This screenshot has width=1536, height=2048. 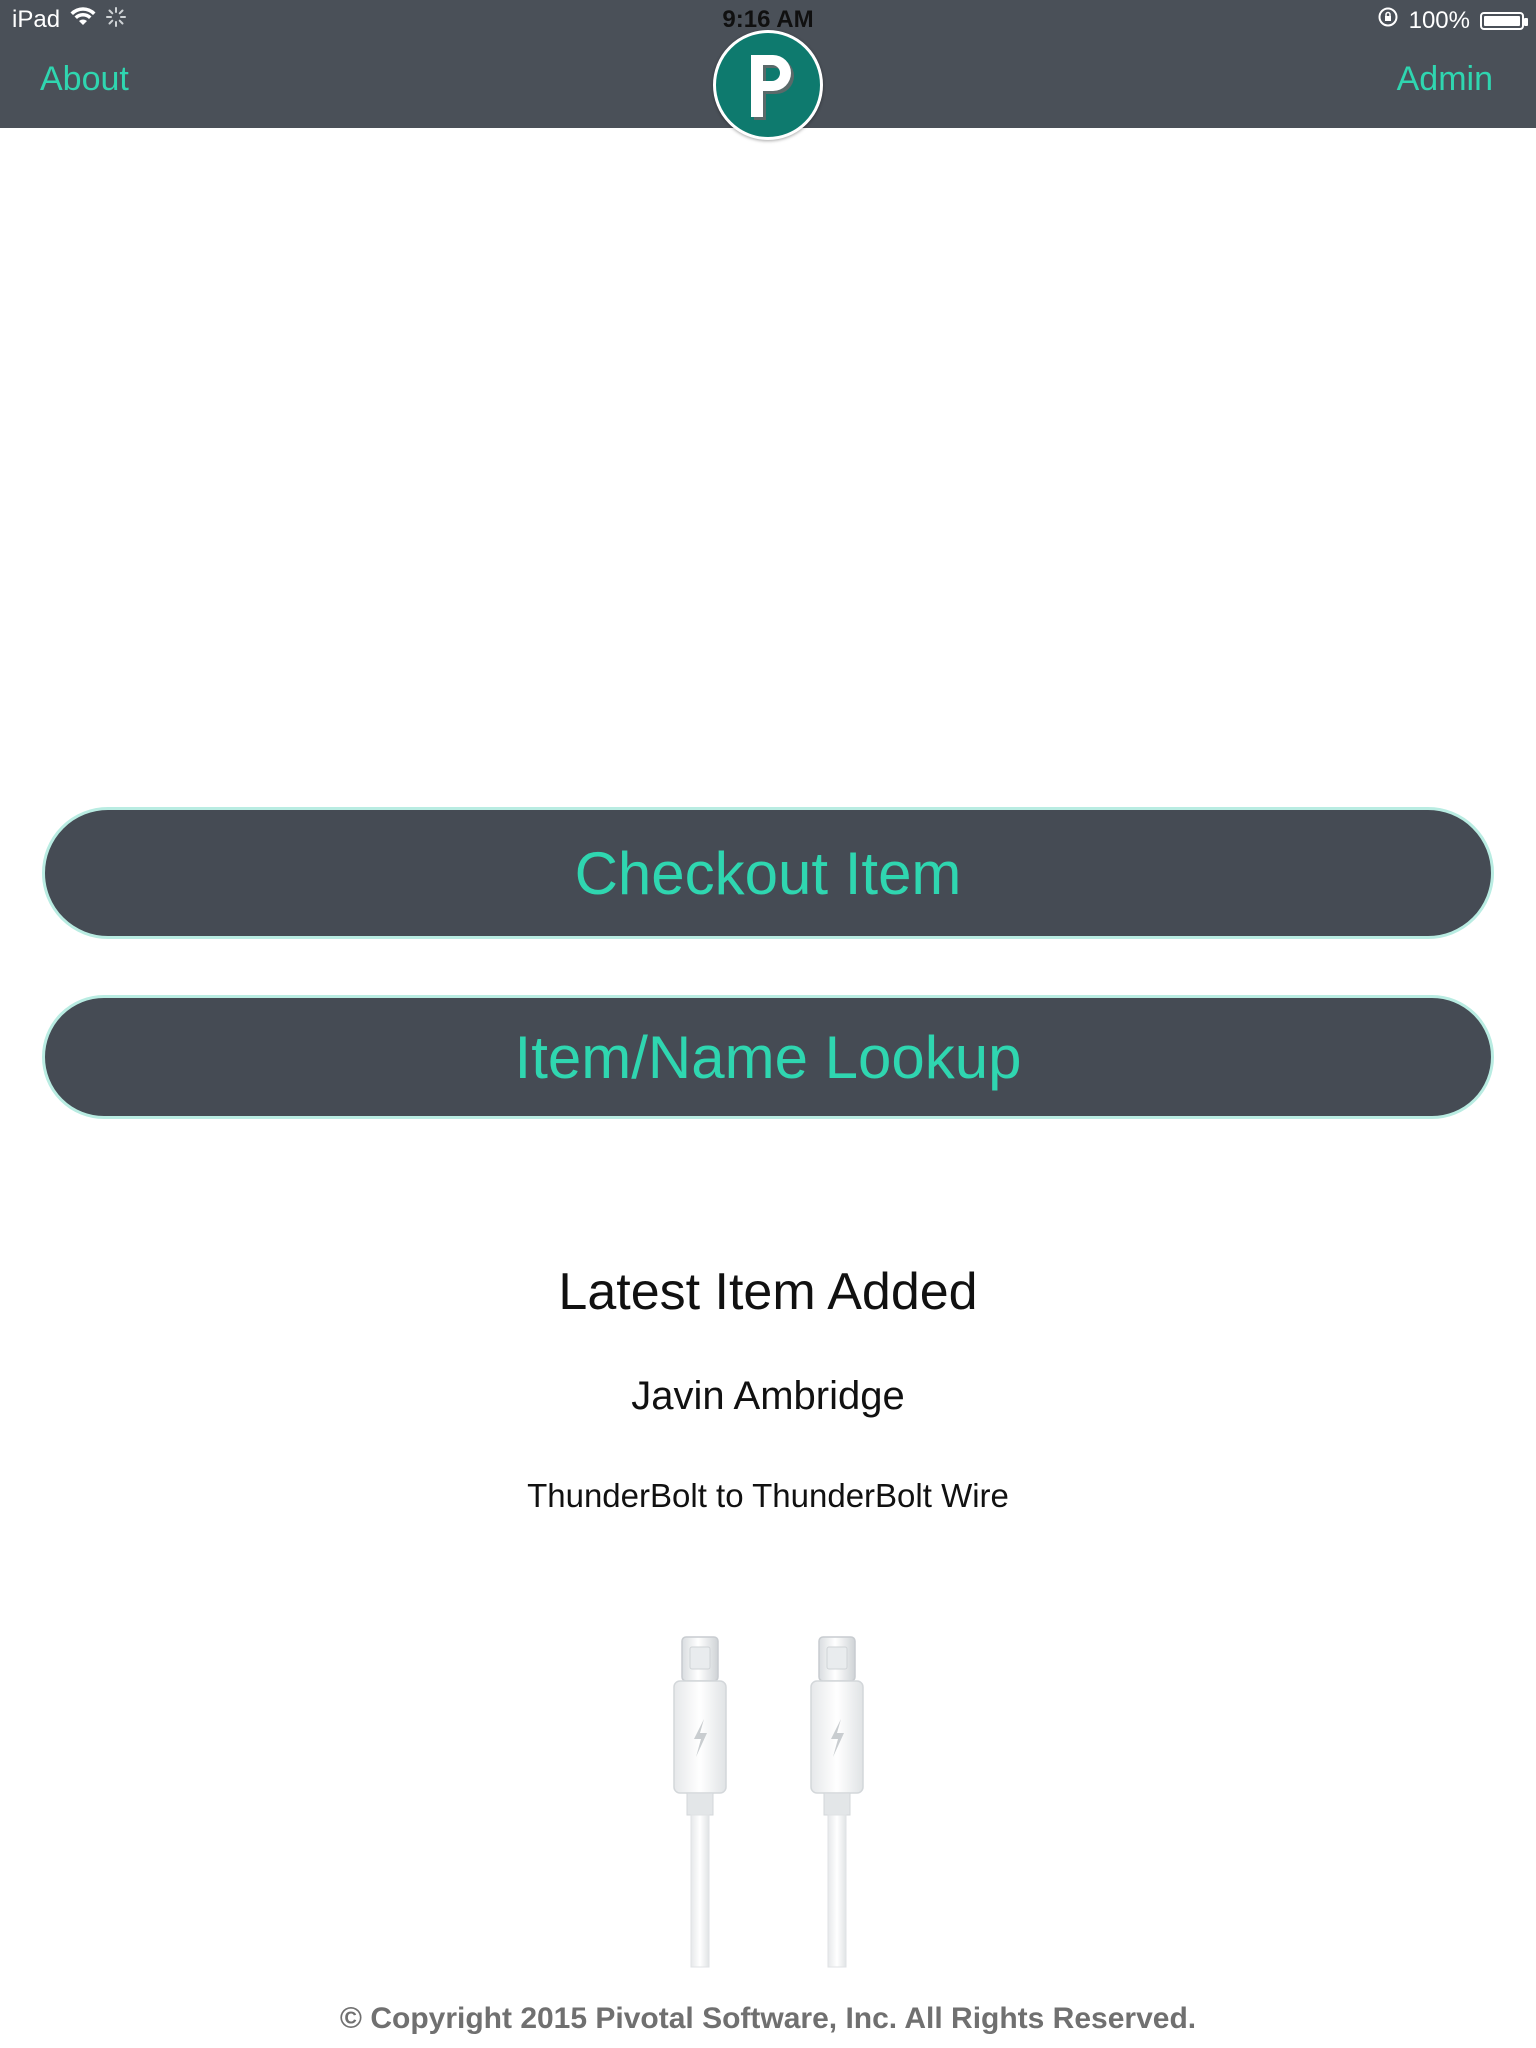 I want to click on checkout-item-button: Checkout Item, so click(x=768, y=873).